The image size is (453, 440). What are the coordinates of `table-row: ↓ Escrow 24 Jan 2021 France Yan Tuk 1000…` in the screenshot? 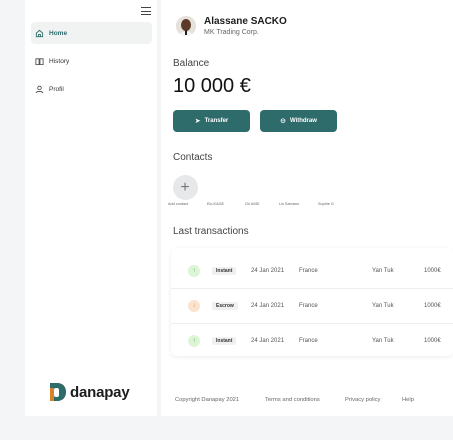 It's located at (312, 305).